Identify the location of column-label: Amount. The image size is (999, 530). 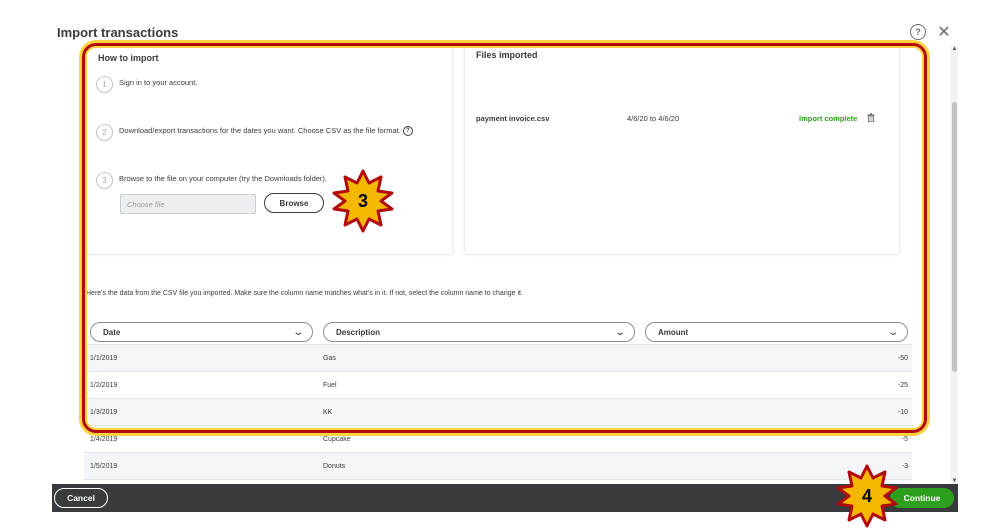
(673, 332).